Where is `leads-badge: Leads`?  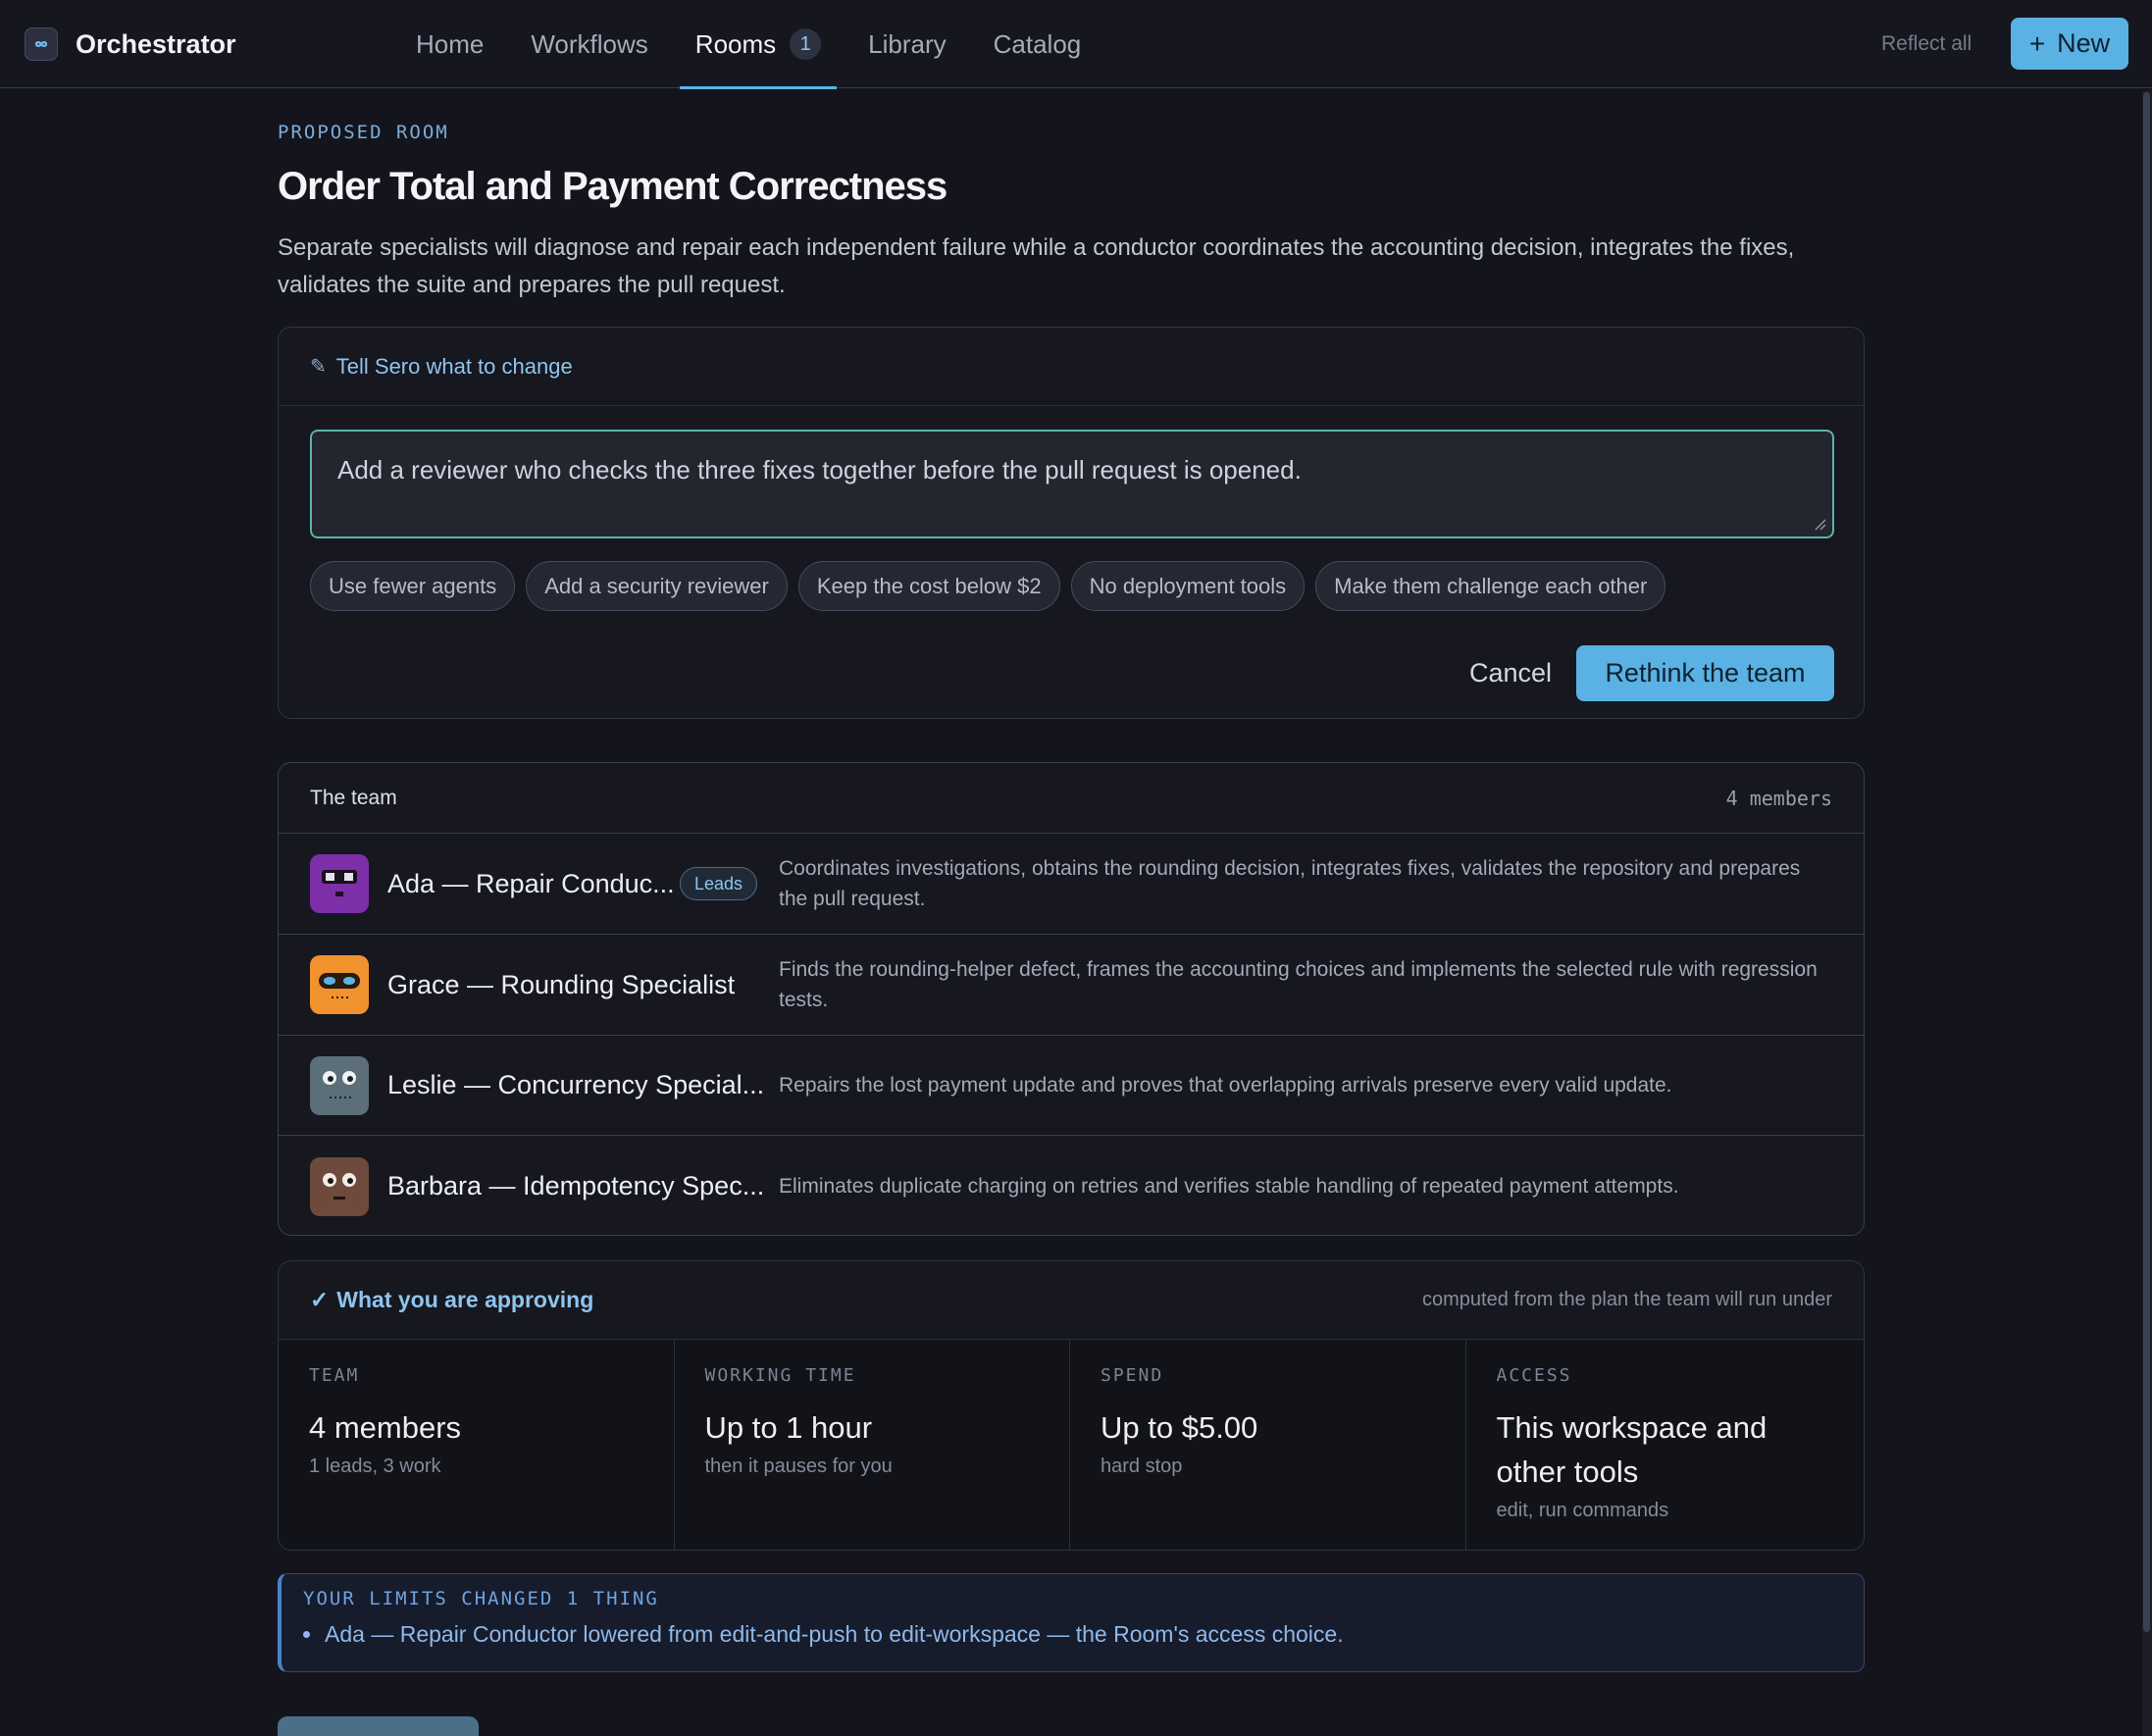
leads-badge: Leads is located at coordinates (719, 884).